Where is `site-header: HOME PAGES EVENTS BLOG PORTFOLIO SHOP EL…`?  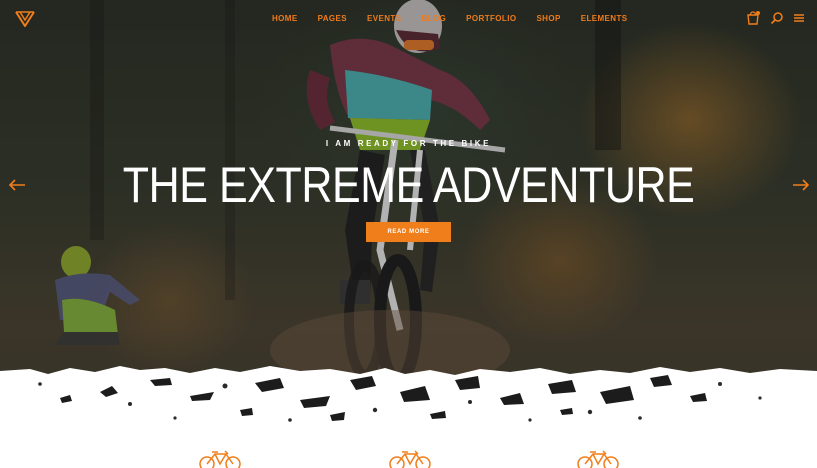
site-header: HOME PAGES EVENTS BLOG PORTFOLIO SHOP EL… is located at coordinates (408, 19).